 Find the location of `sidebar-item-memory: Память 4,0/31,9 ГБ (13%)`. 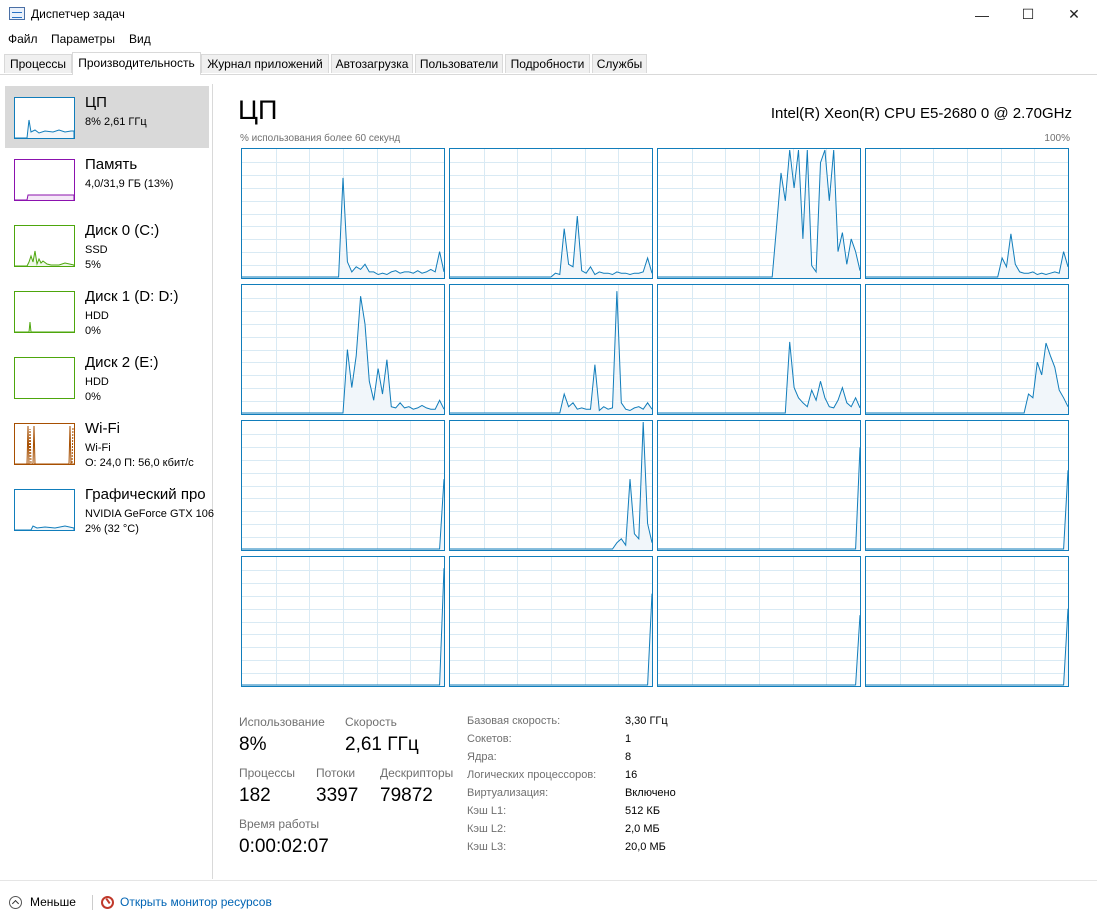

sidebar-item-memory: Память 4,0/31,9 ГБ (13%) is located at coordinates (107, 179).